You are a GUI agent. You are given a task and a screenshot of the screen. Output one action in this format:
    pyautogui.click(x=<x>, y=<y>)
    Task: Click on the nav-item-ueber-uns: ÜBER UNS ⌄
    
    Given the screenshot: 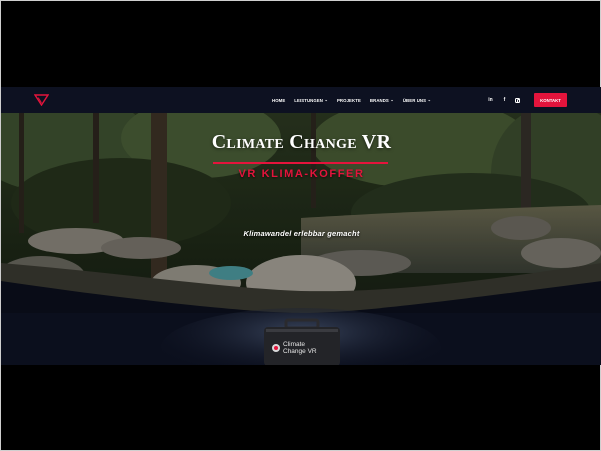 What is the action you would take?
    pyautogui.click(x=417, y=100)
    